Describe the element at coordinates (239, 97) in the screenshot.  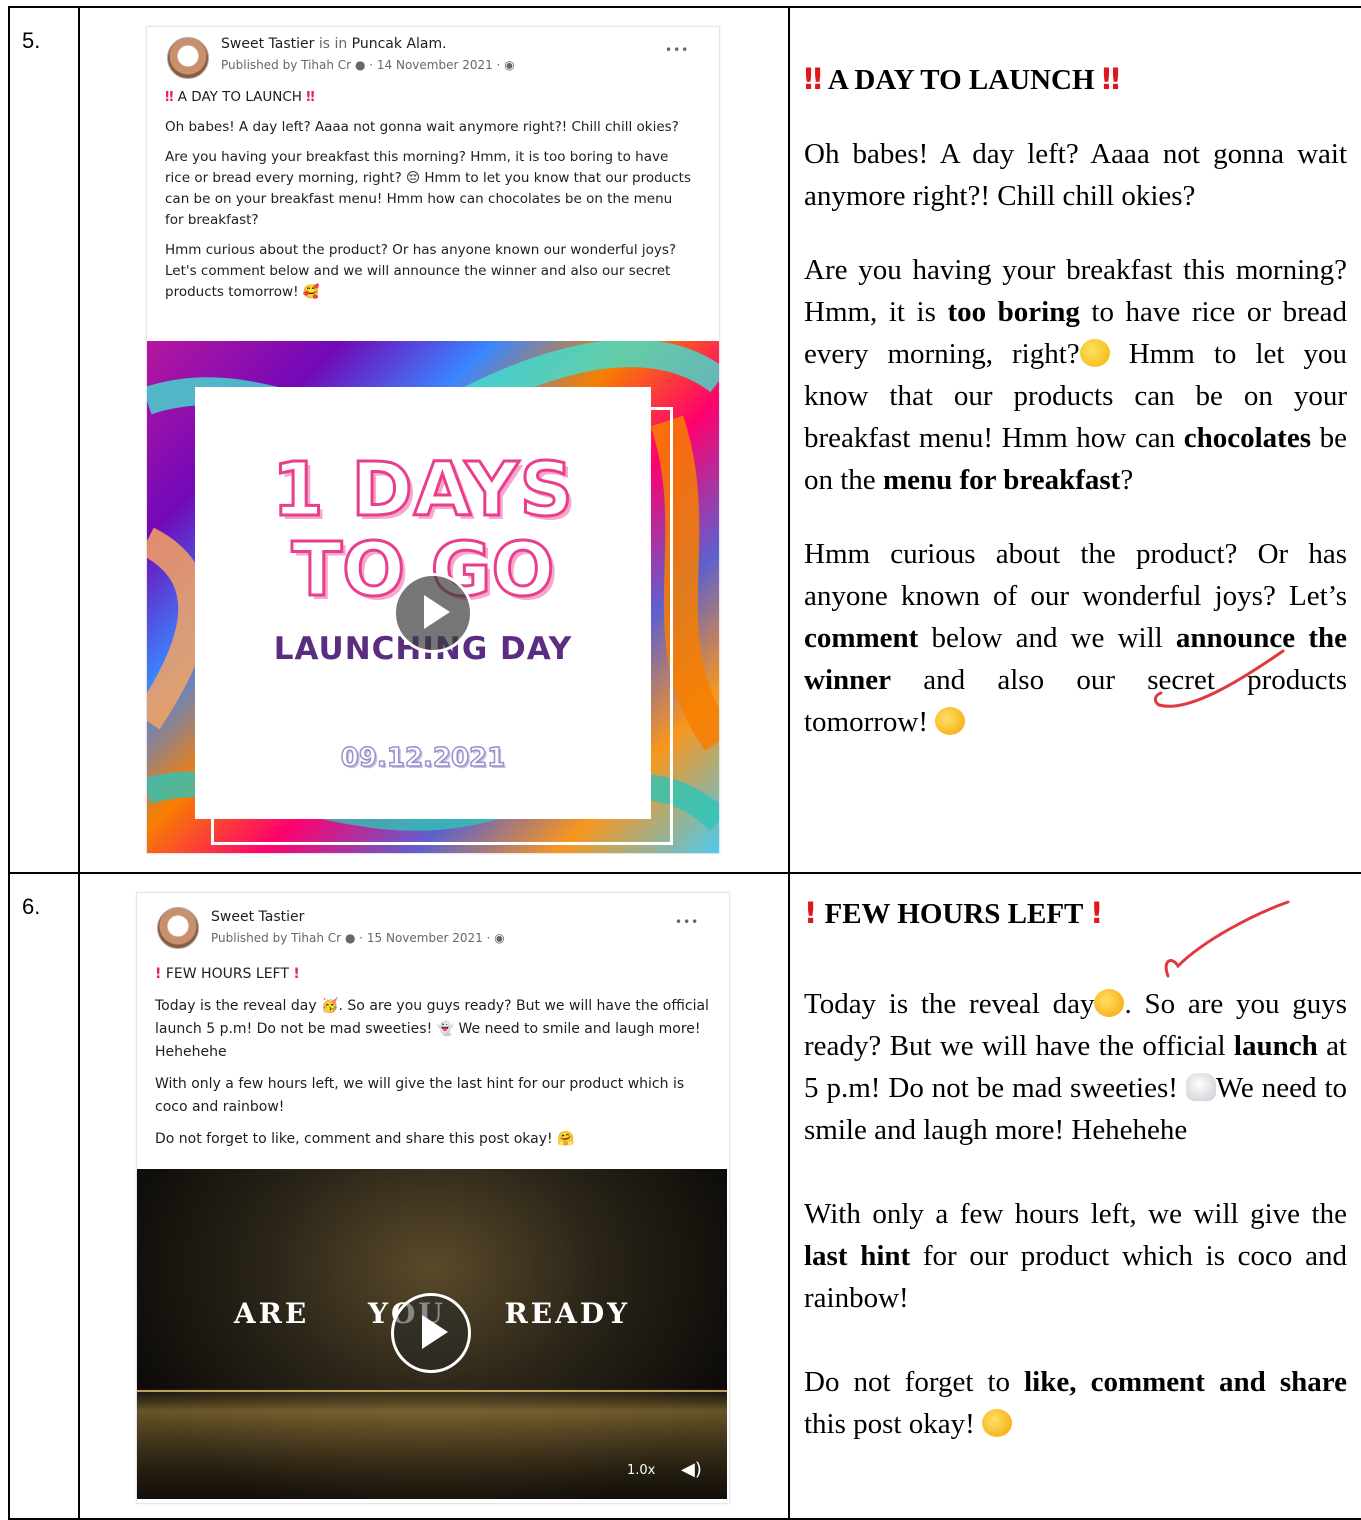
I see `post-headline: A DAY TO LAUNCH` at that location.